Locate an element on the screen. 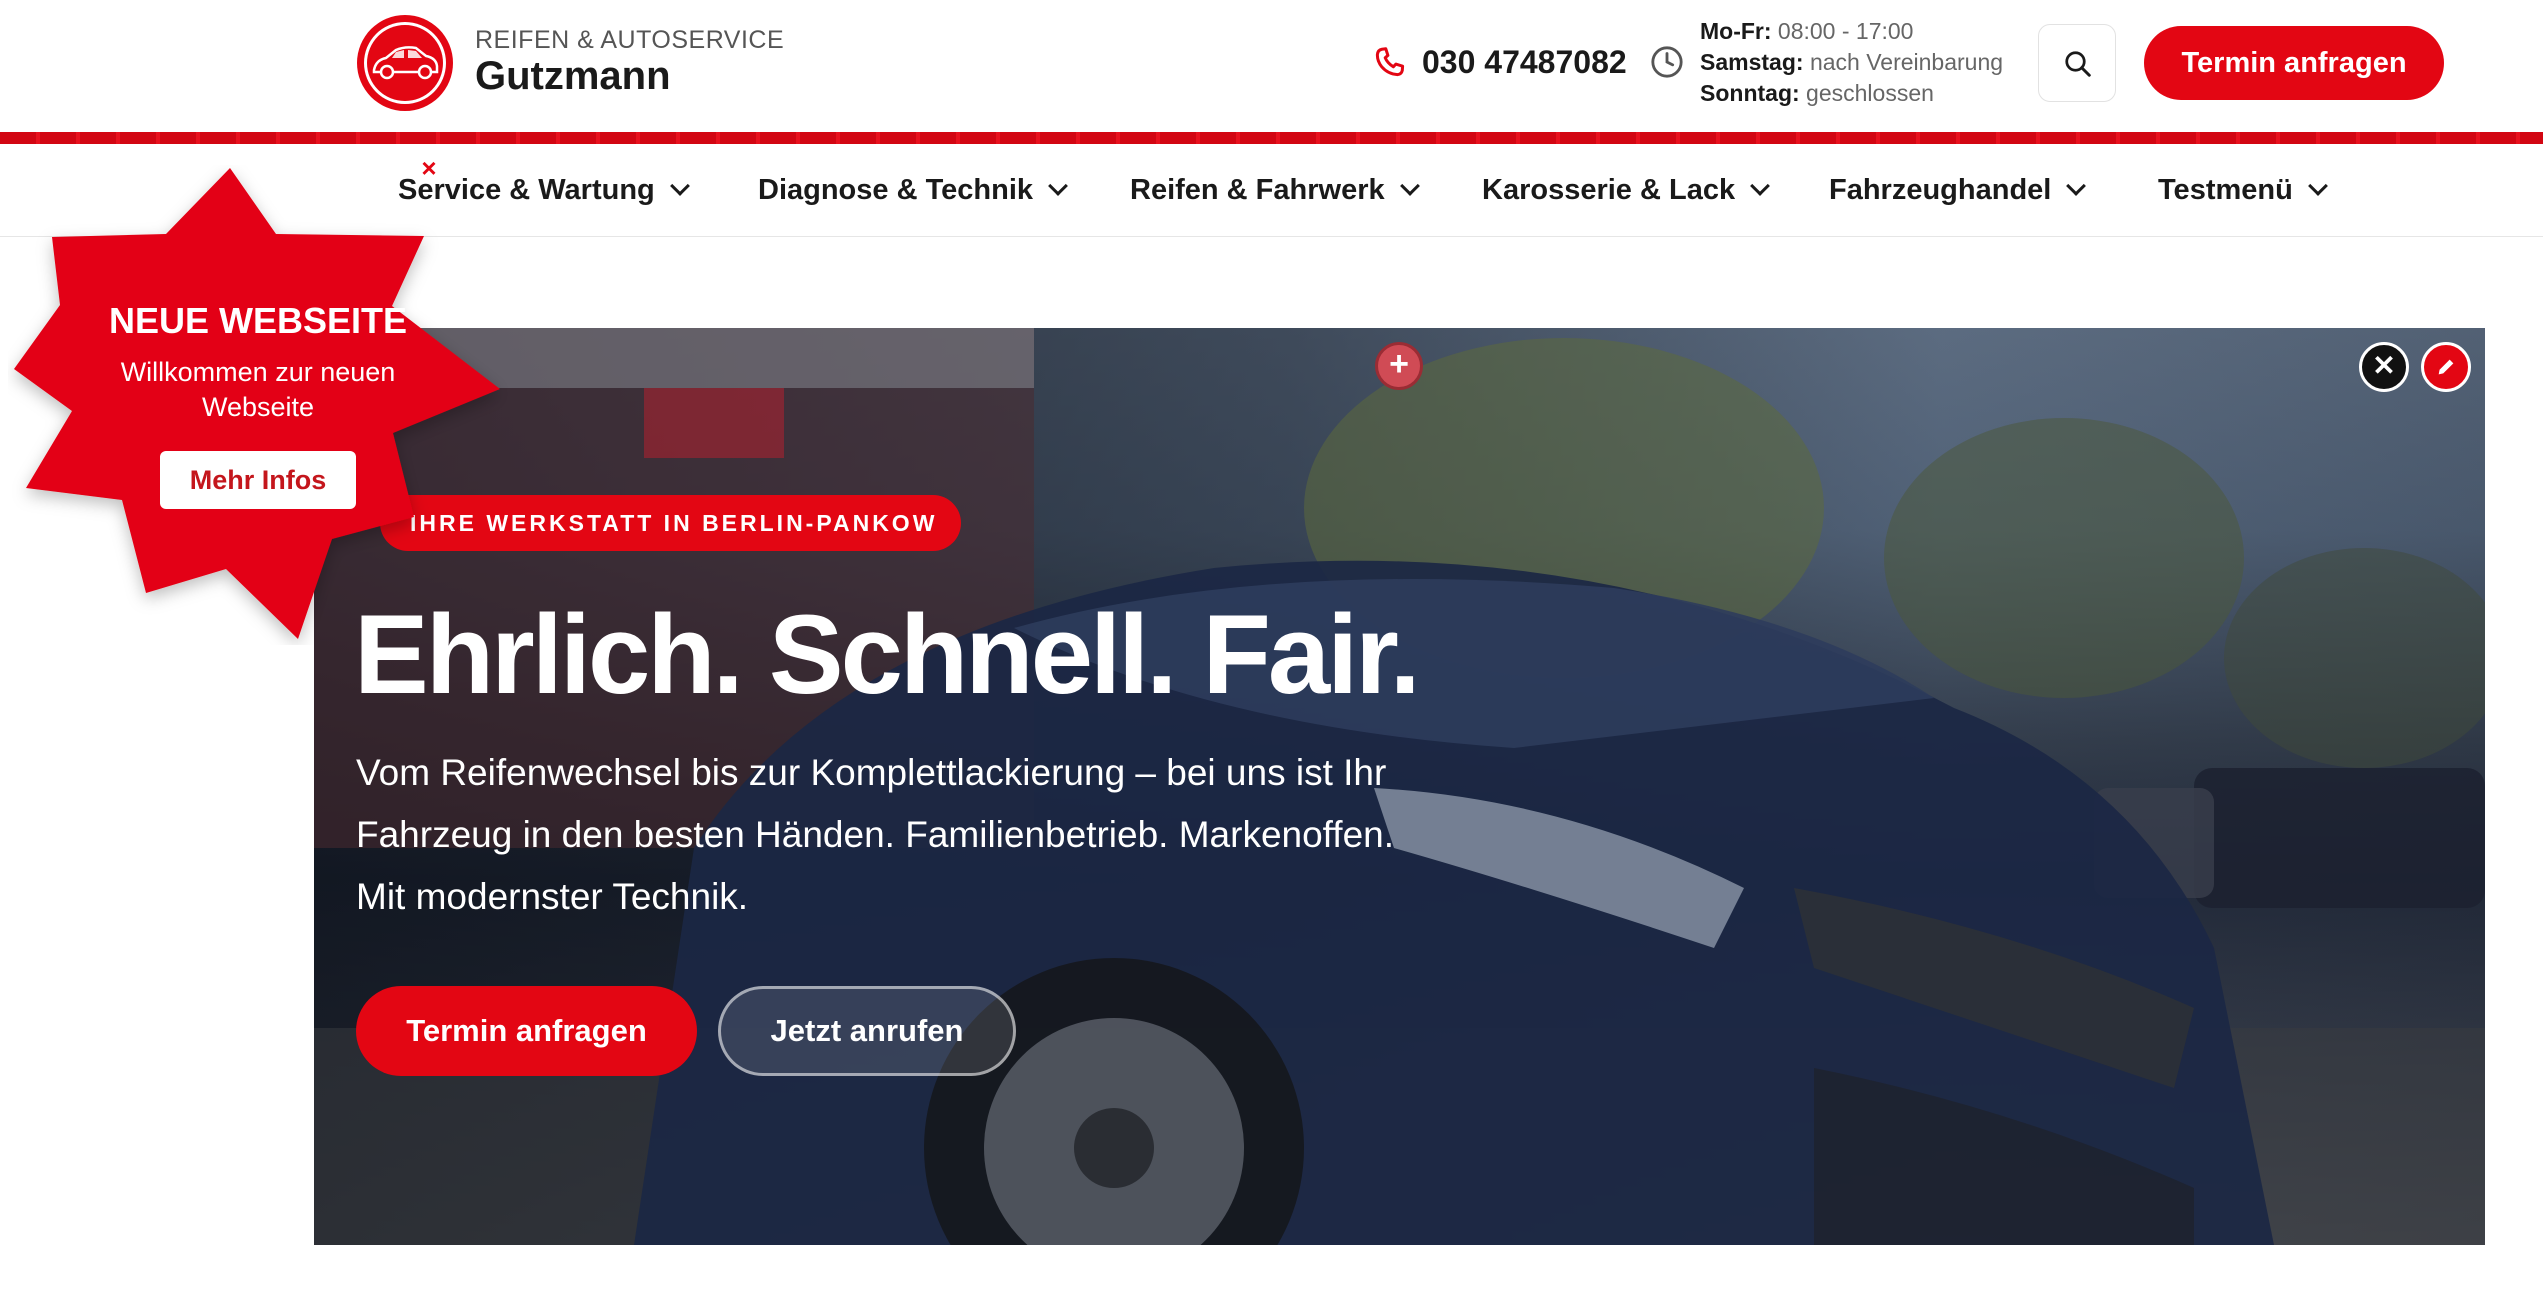 This screenshot has height=1303, width=2543. hours-label: Samstag: is located at coordinates (1752, 62).